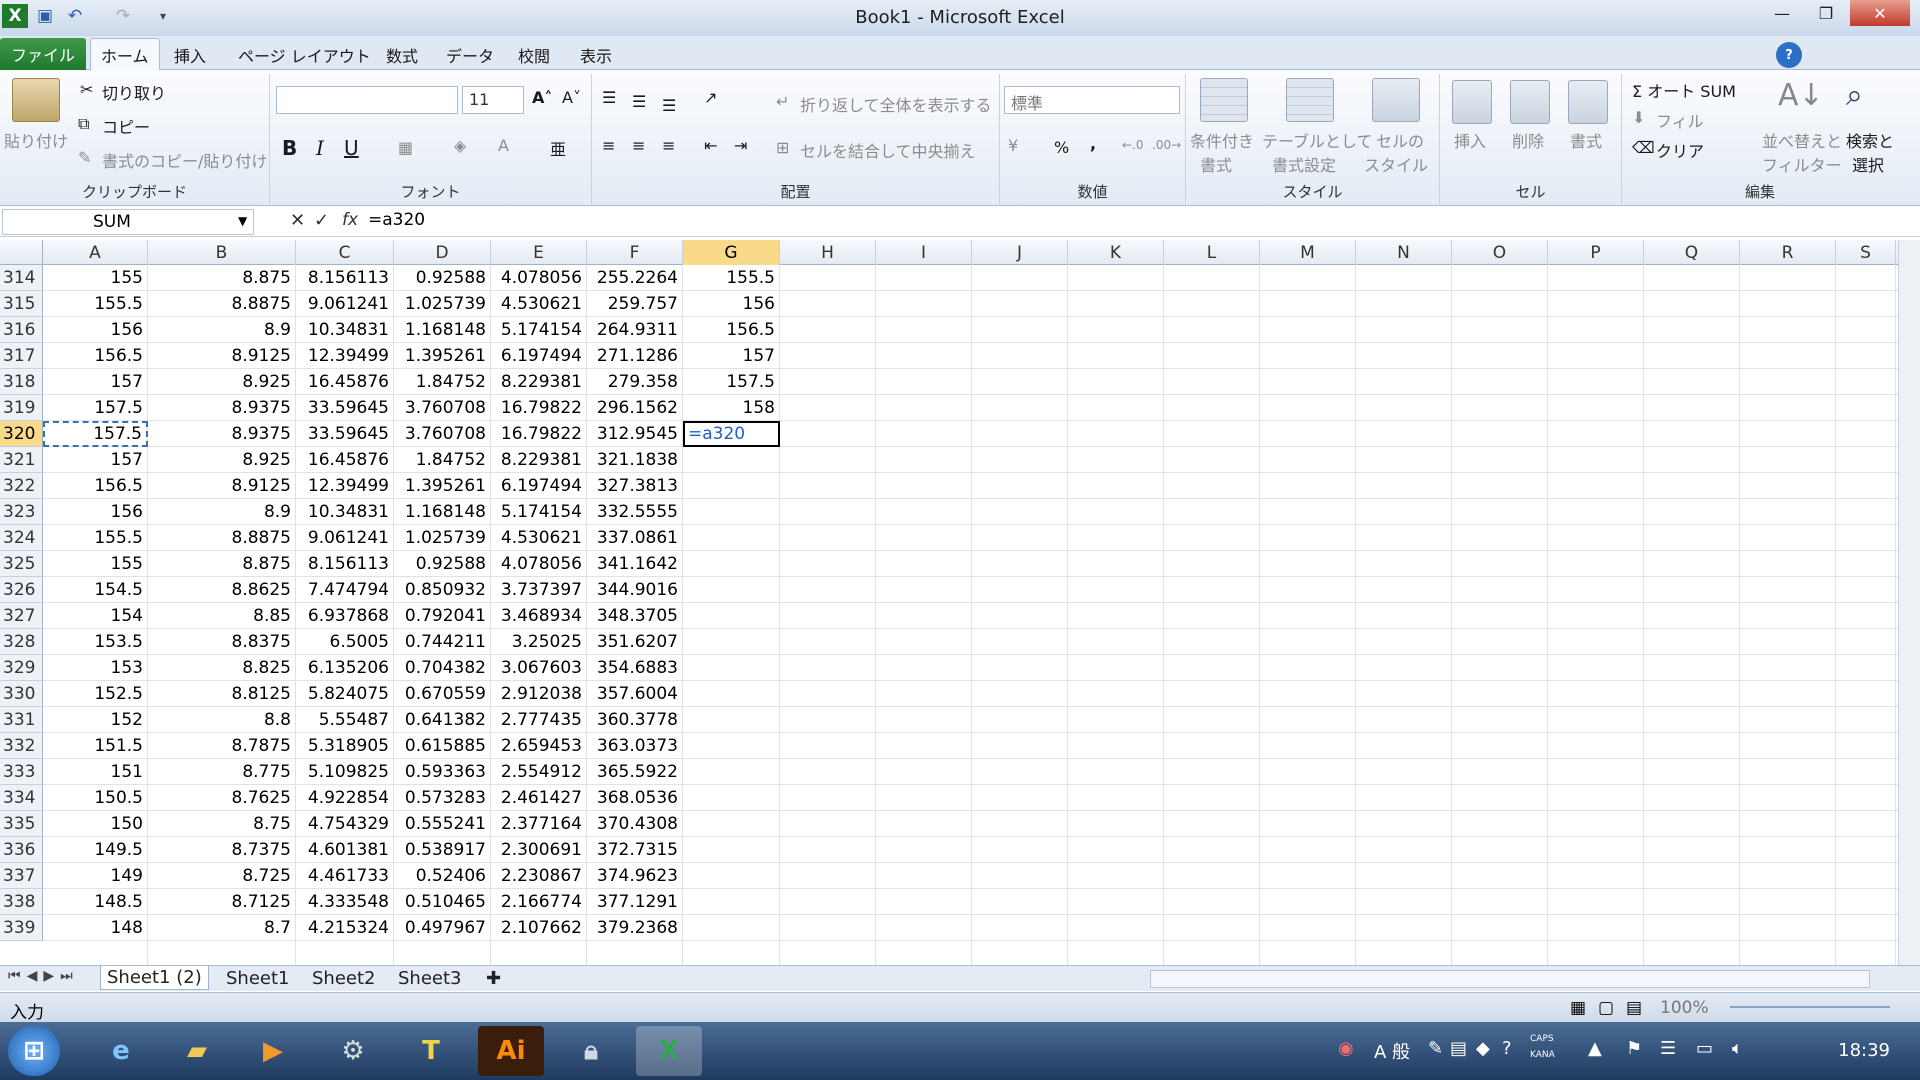  What do you see at coordinates (430, 978) in the screenshot?
I see `sheet-tab-sheet3: Sheet3` at bounding box center [430, 978].